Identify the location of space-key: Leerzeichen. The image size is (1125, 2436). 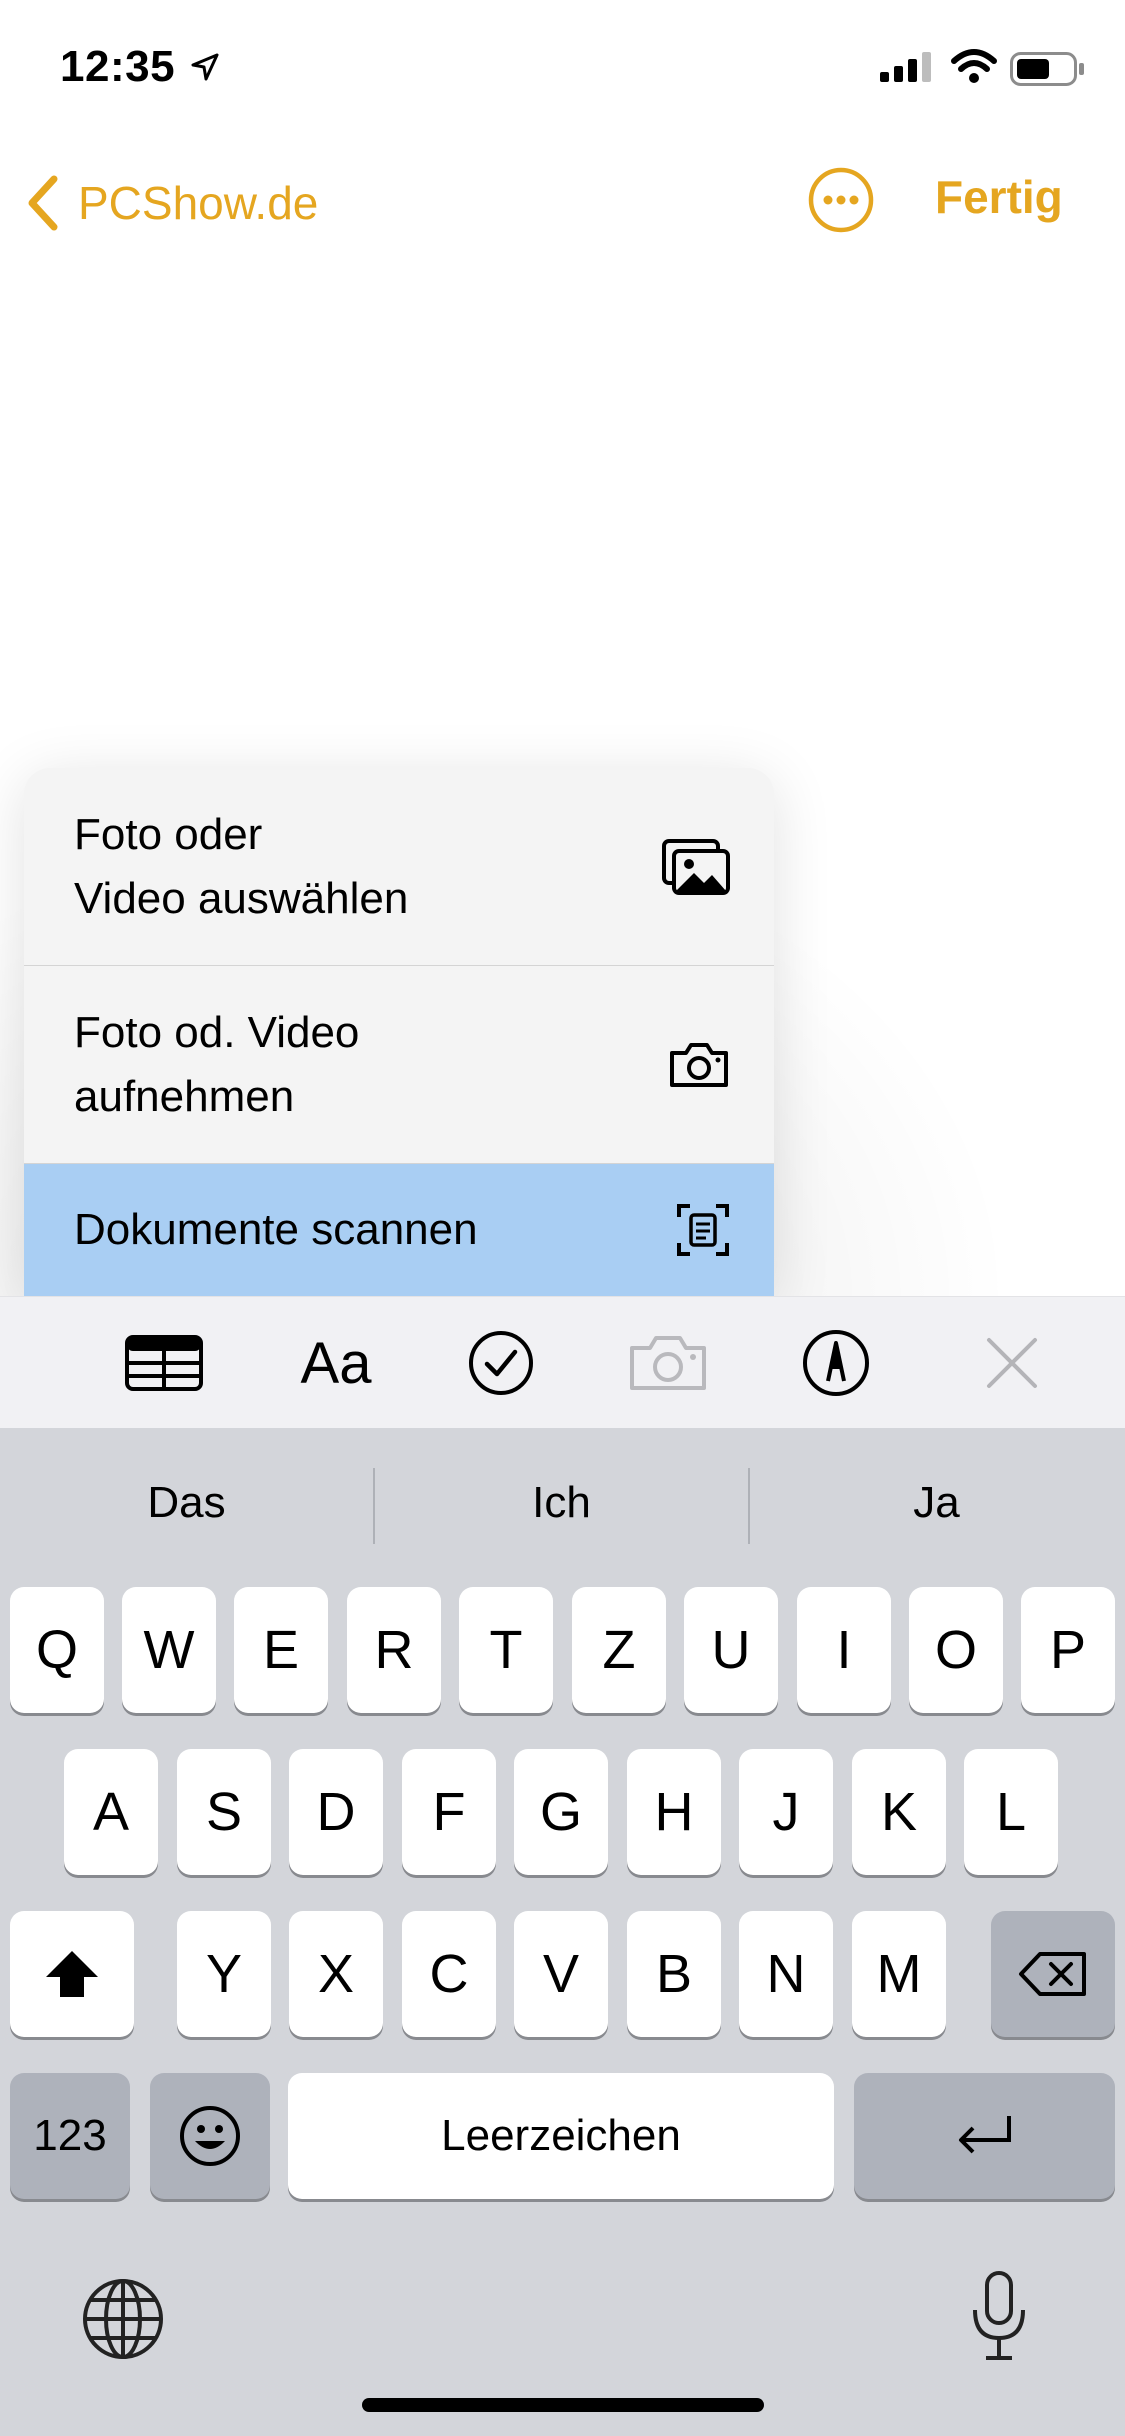
(561, 2136).